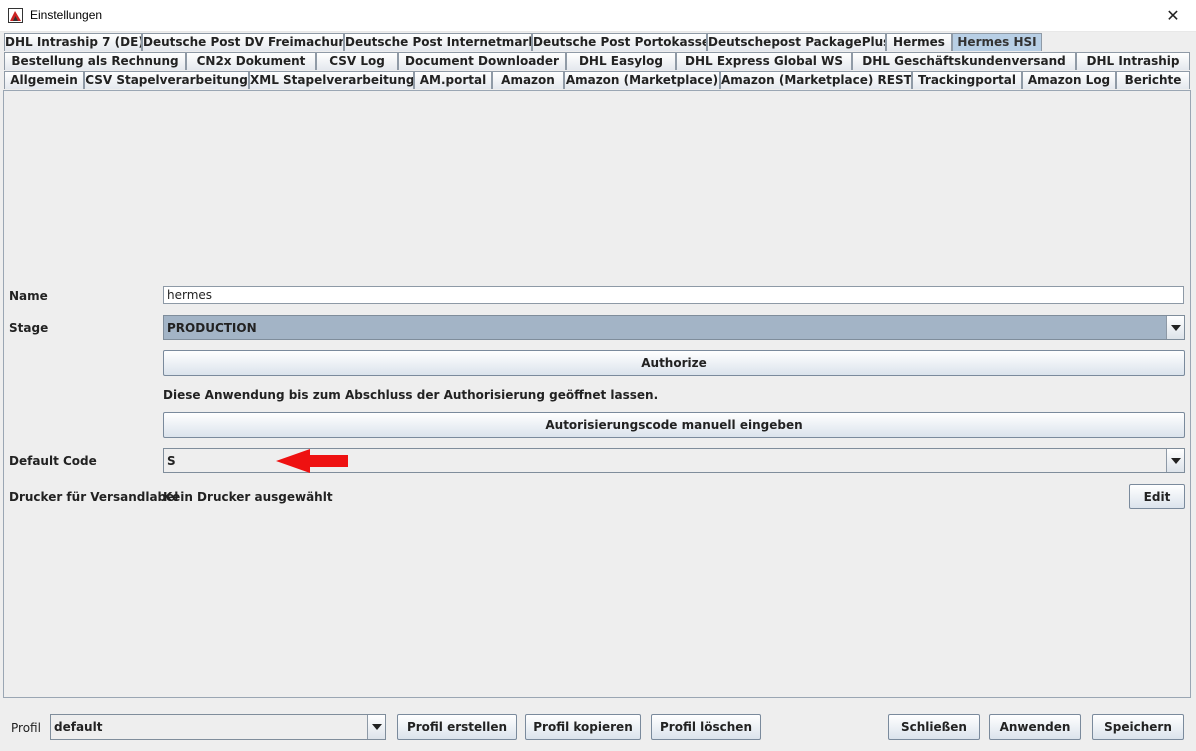 This screenshot has width=1196, height=751. What do you see at coordinates (674, 425) in the screenshot?
I see `manual-auth-code-button: Autorisierungscode manuell eingeben` at bounding box center [674, 425].